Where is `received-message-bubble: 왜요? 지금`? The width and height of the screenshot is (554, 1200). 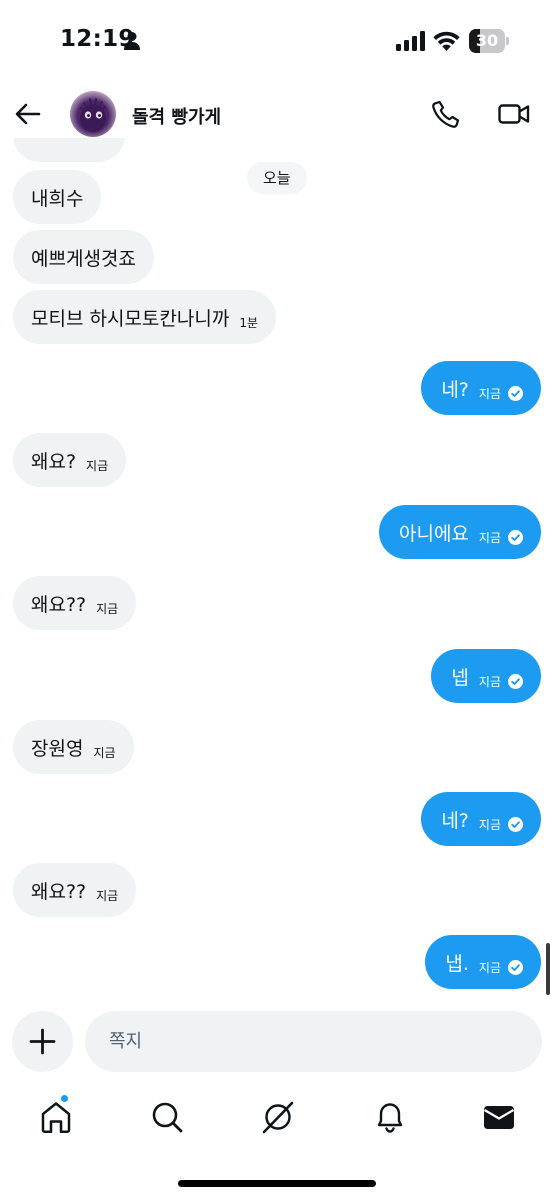
received-message-bubble: 왜요? 지금 is located at coordinates (70, 460).